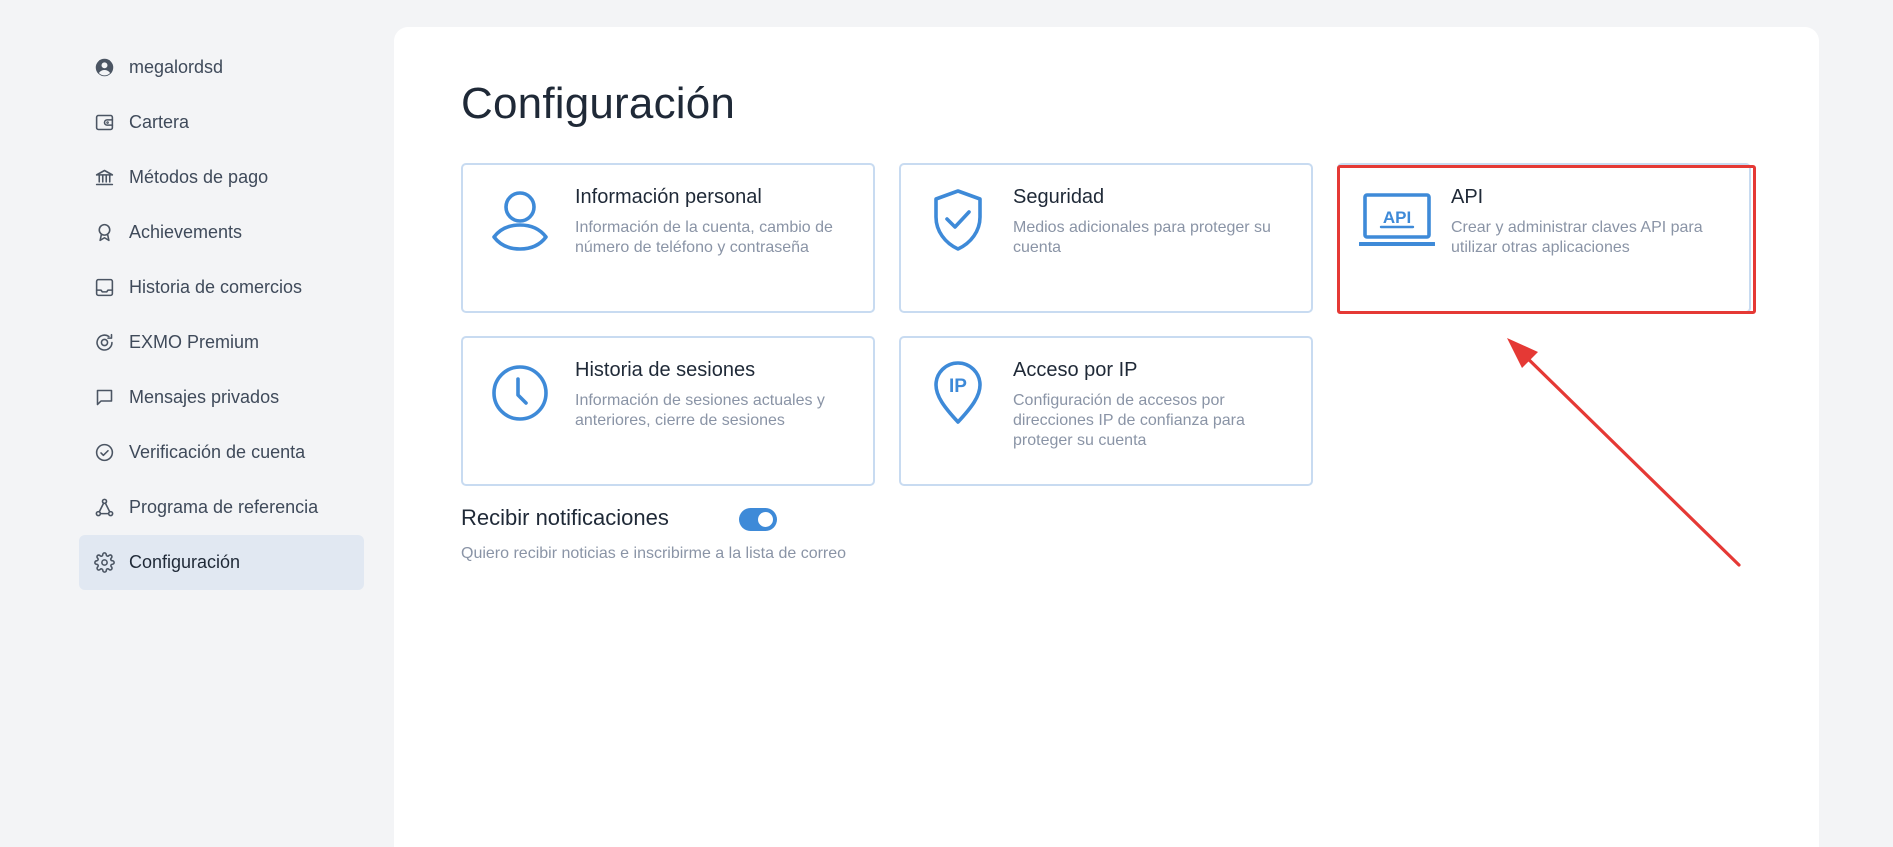 This screenshot has width=1893, height=847. I want to click on share-icon, so click(104, 508).